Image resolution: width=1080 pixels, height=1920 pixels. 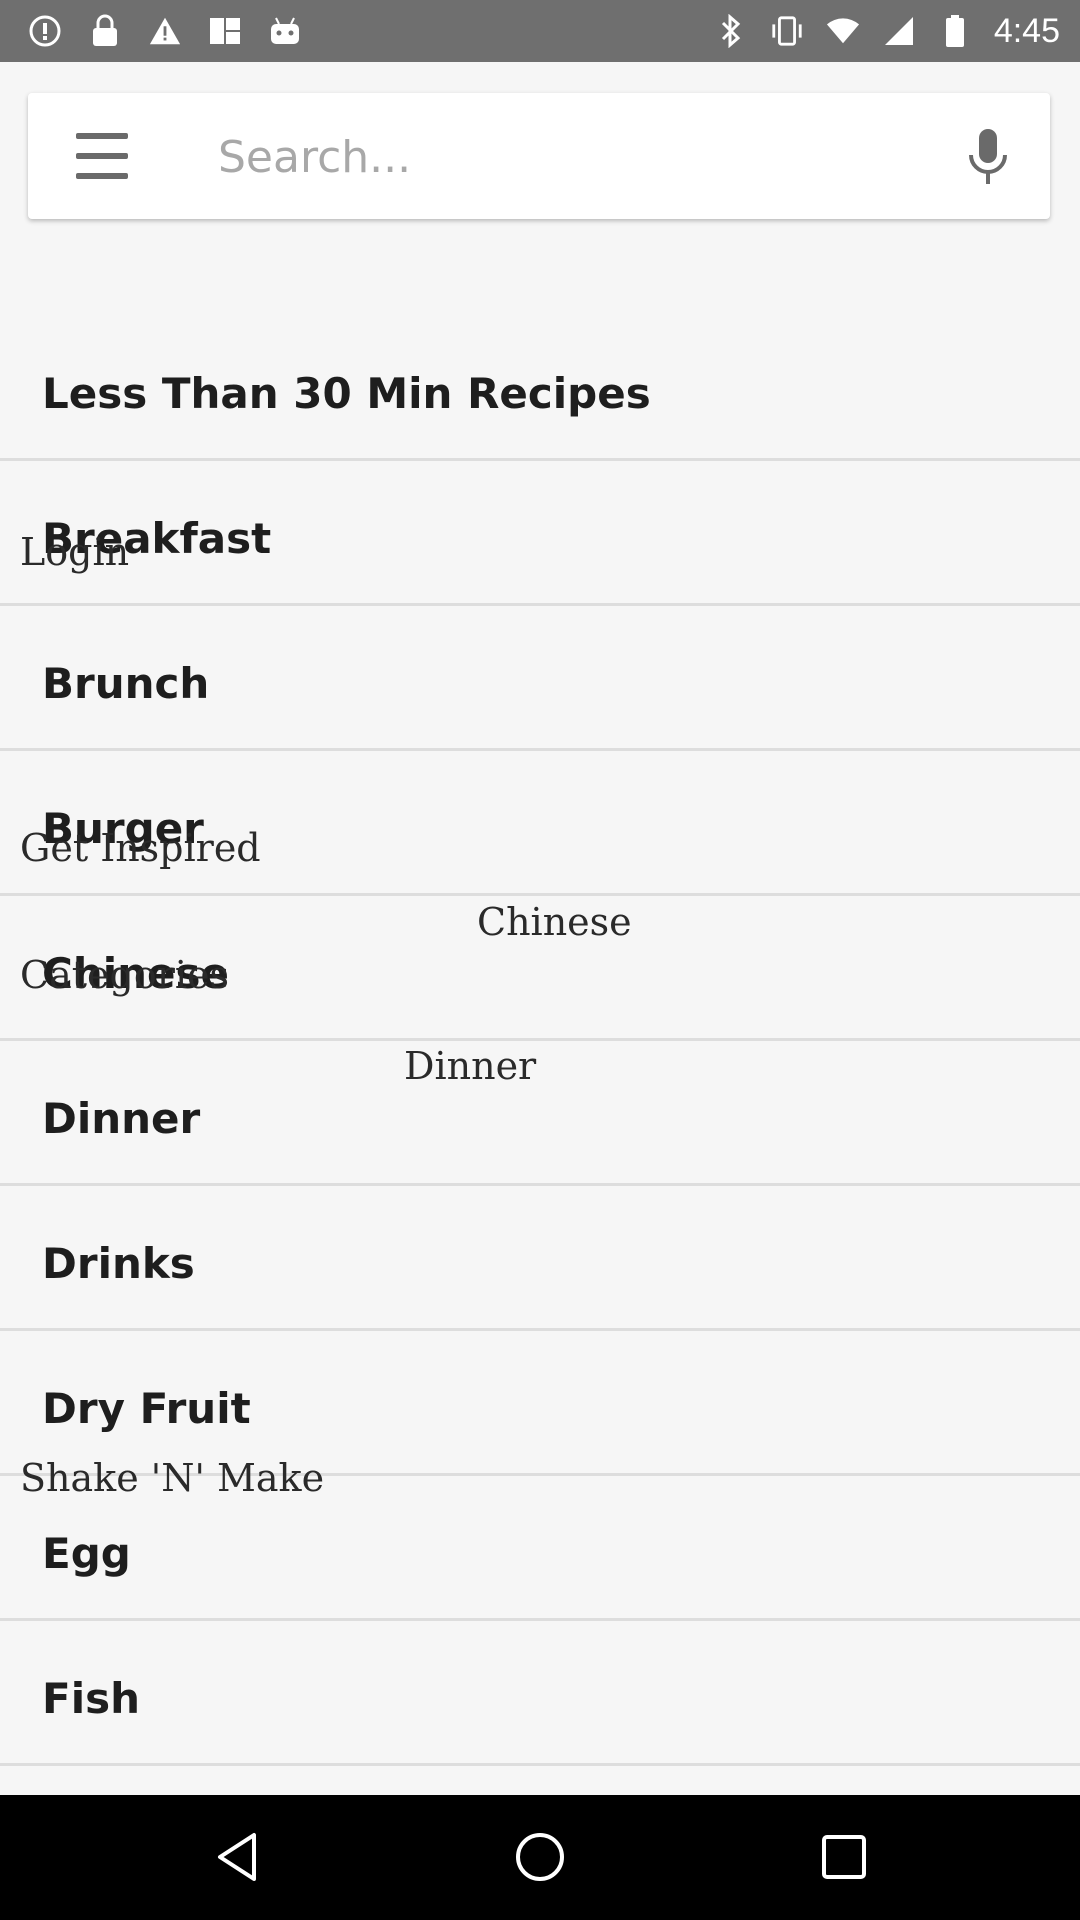 I want to click on home-icon, so click(x=540, y=1857).